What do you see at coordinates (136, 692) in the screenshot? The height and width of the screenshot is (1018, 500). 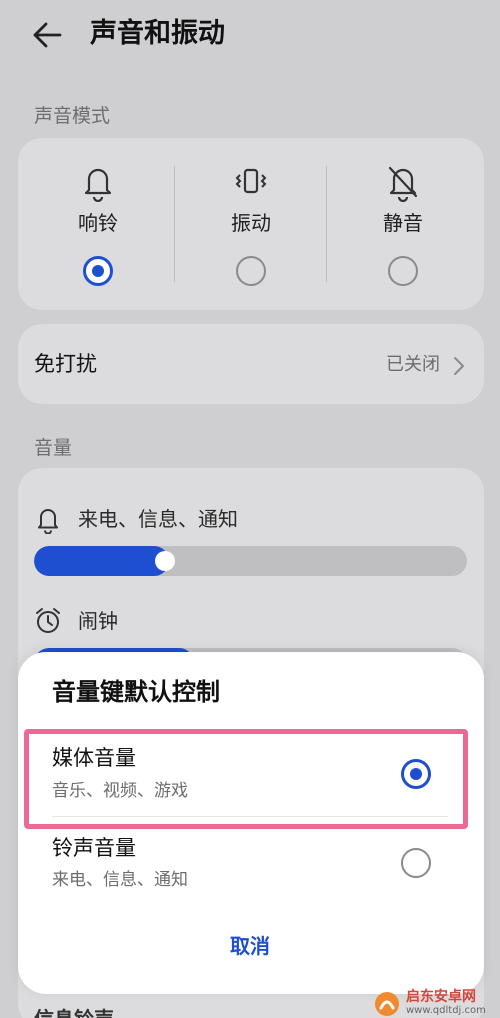 I see `dialog-title: 音量键默认控制` at bounding box center [136, 692].